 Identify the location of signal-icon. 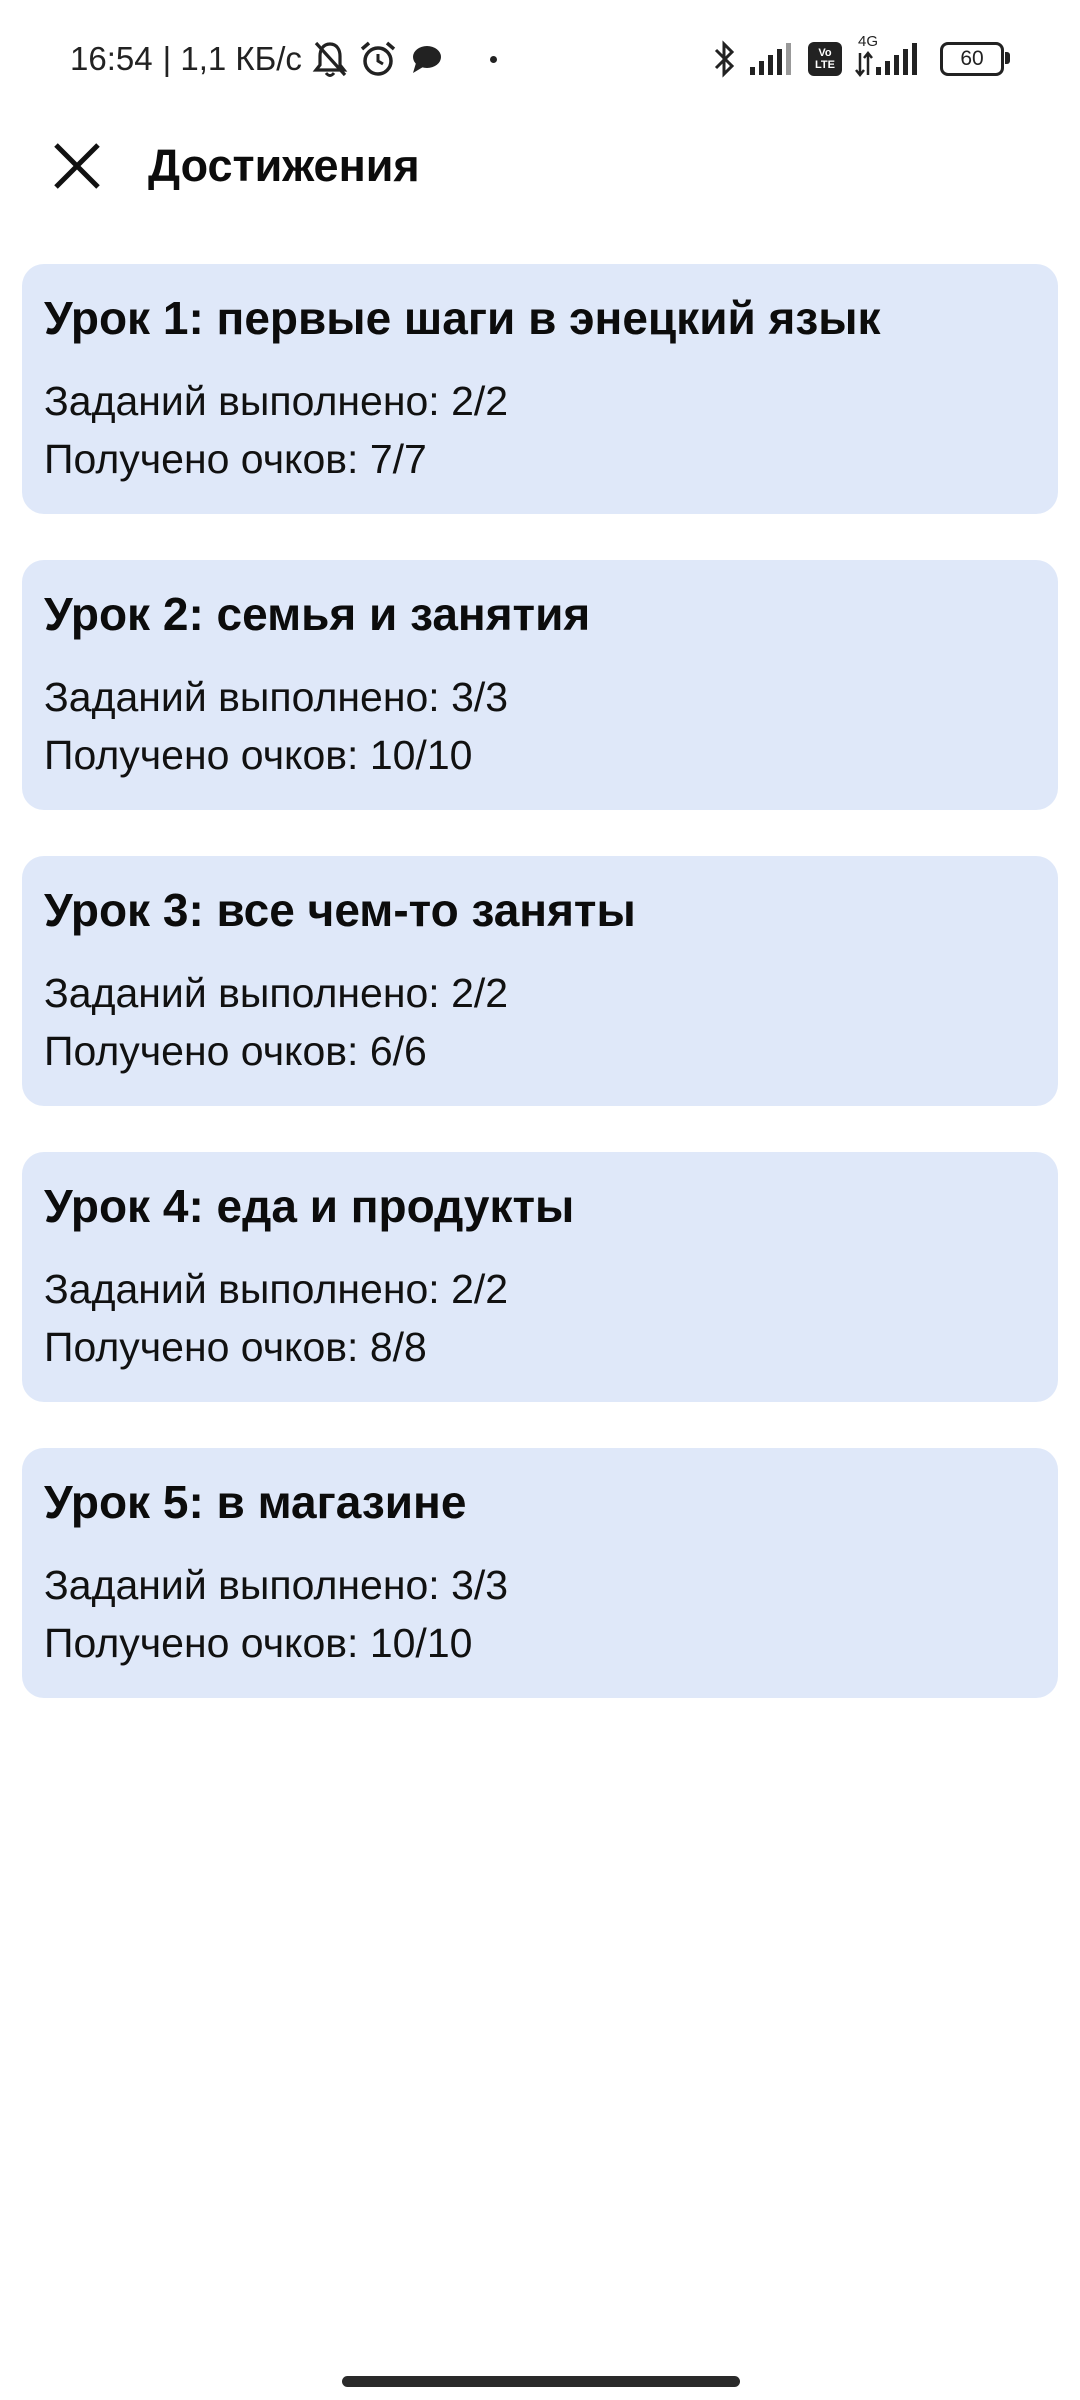
(772, 59).